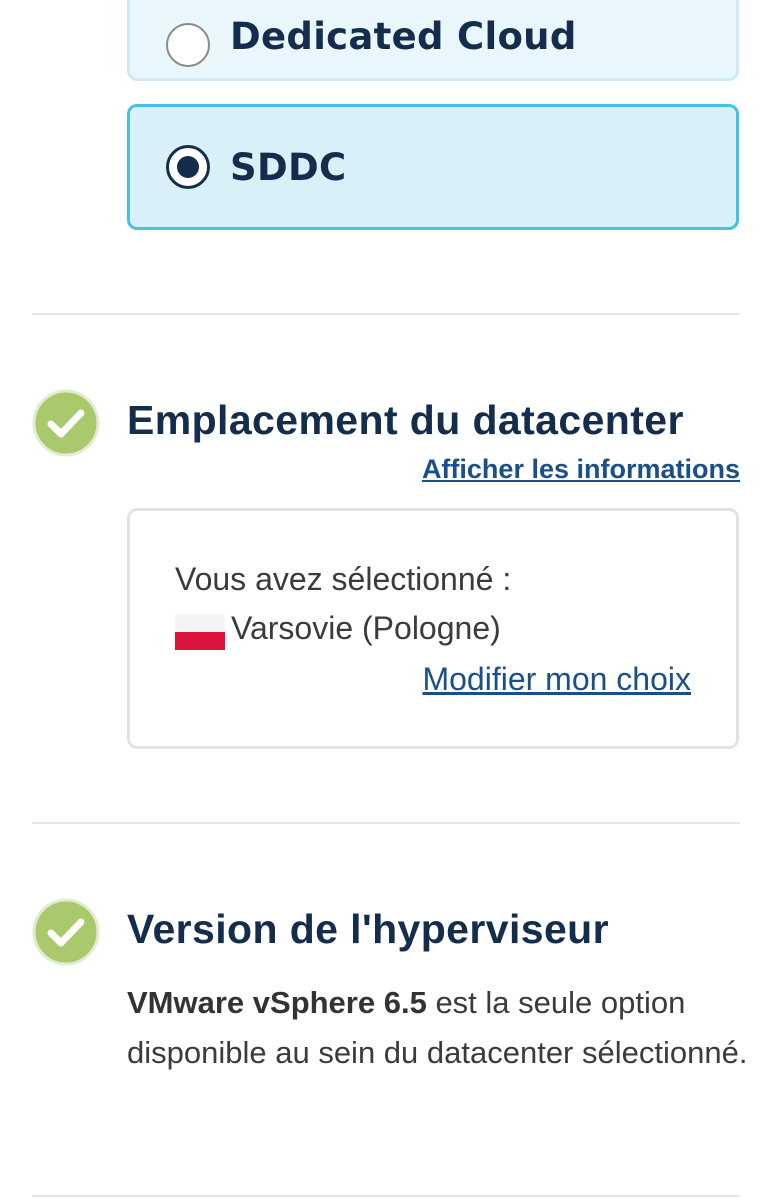  Describe the element at coordinates (368, 929) in the screenshot. I see `section-title-hypervisor: Version de l'hyperviseur` at that location.